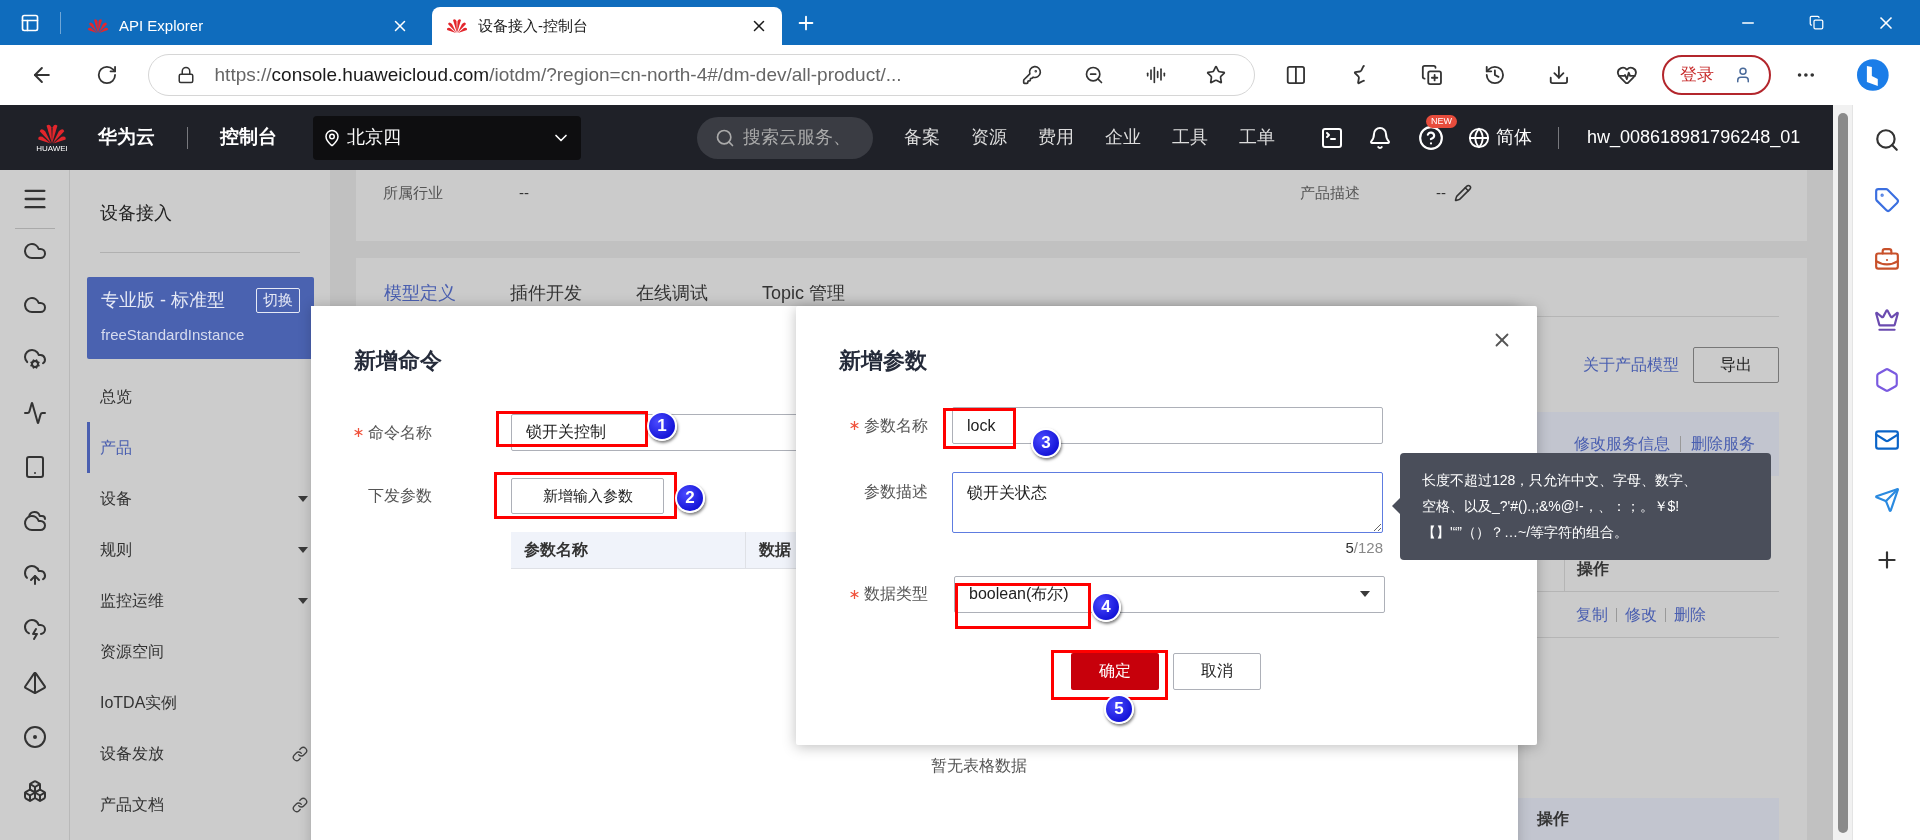 This screenshot has width=1920, height=840. What do you see at coordinates (200, 804) in the screenshot?
I see `sidebar-item: 产品文档` at bounding box center [200, 804].